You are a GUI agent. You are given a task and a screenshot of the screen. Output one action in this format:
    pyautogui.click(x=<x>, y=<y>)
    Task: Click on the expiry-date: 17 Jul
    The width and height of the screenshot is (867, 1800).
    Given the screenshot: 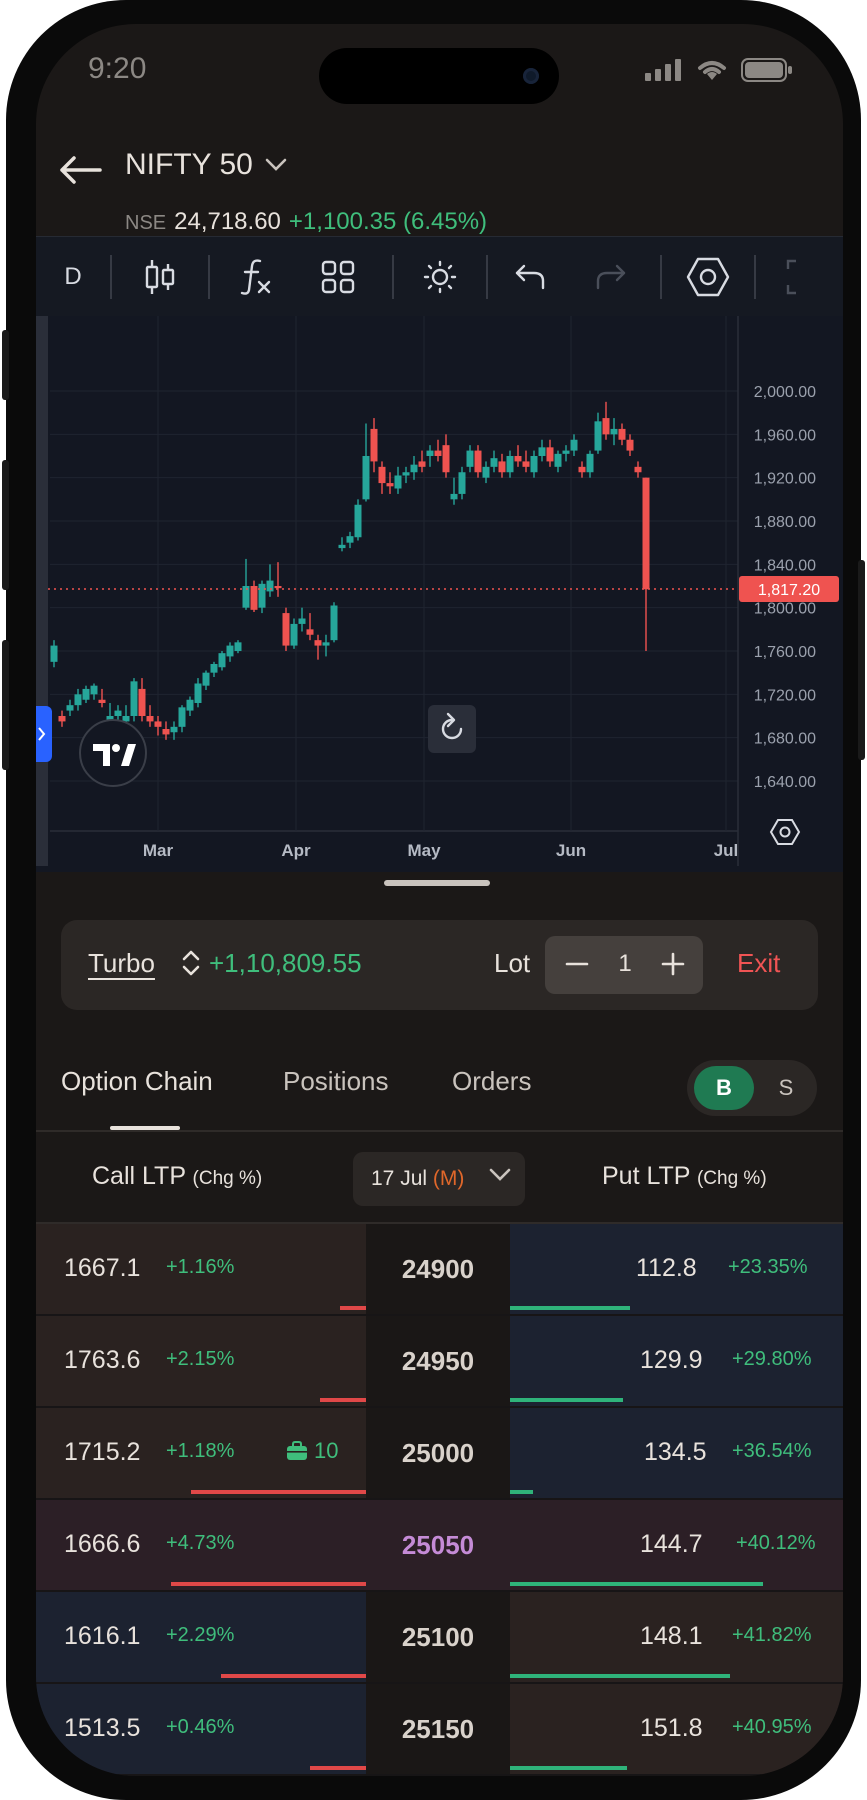 What is the action you would take?
    pyautogui.click(x=399, y=1178)
    